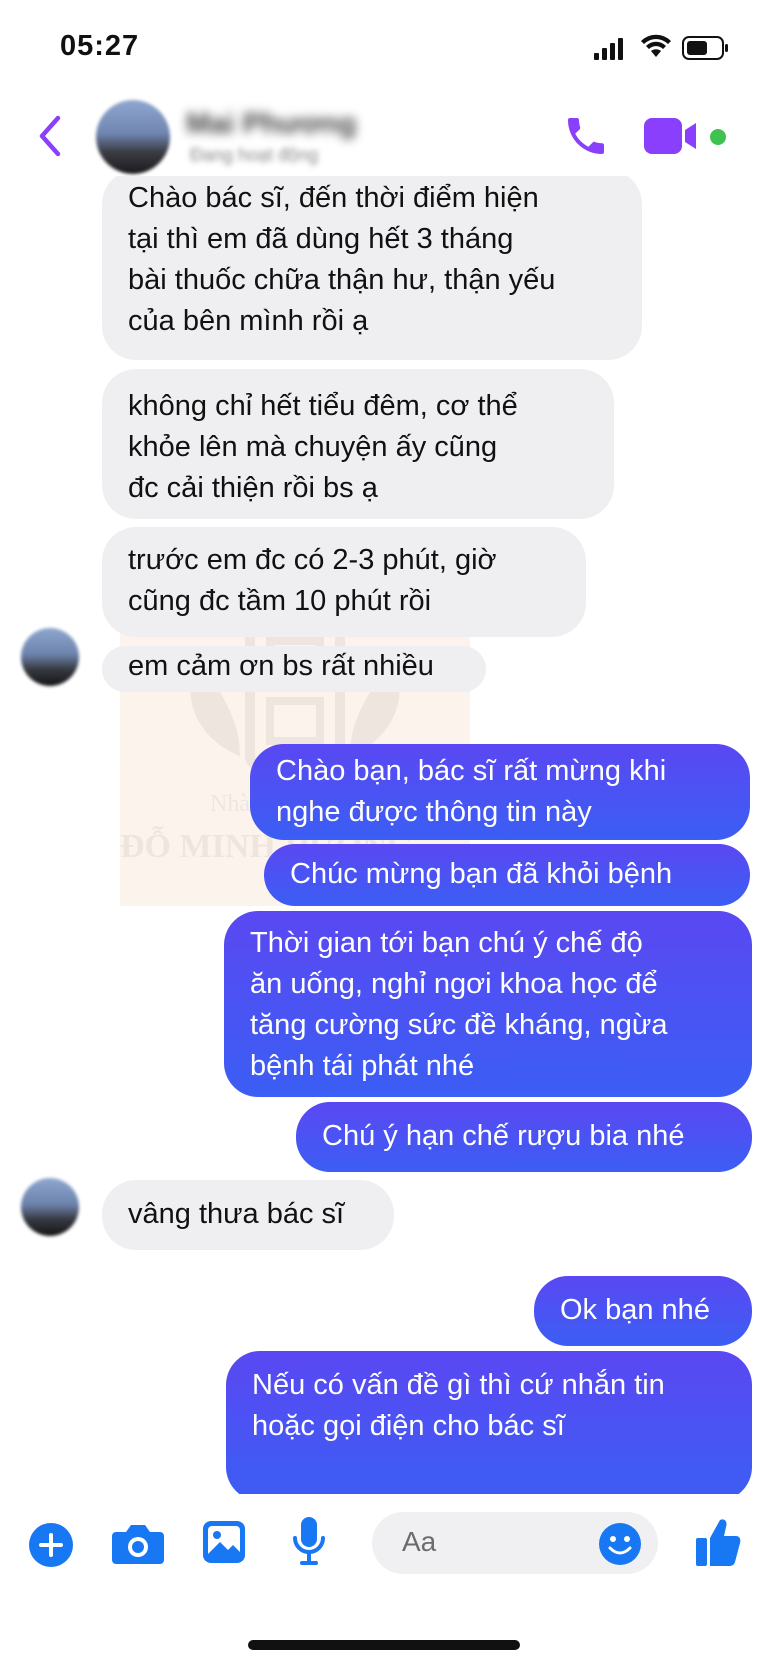 This screenshot has width=768, height=1663. I want to click on phone-call-icon, so click(586, 136).